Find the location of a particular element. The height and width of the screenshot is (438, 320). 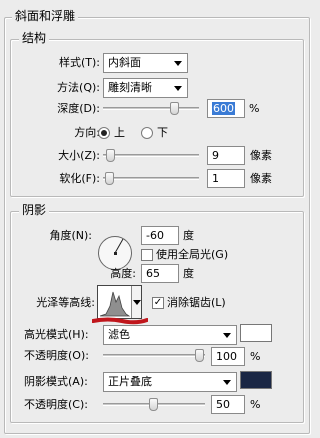

depth-slider is located at coordinates (151, 108).